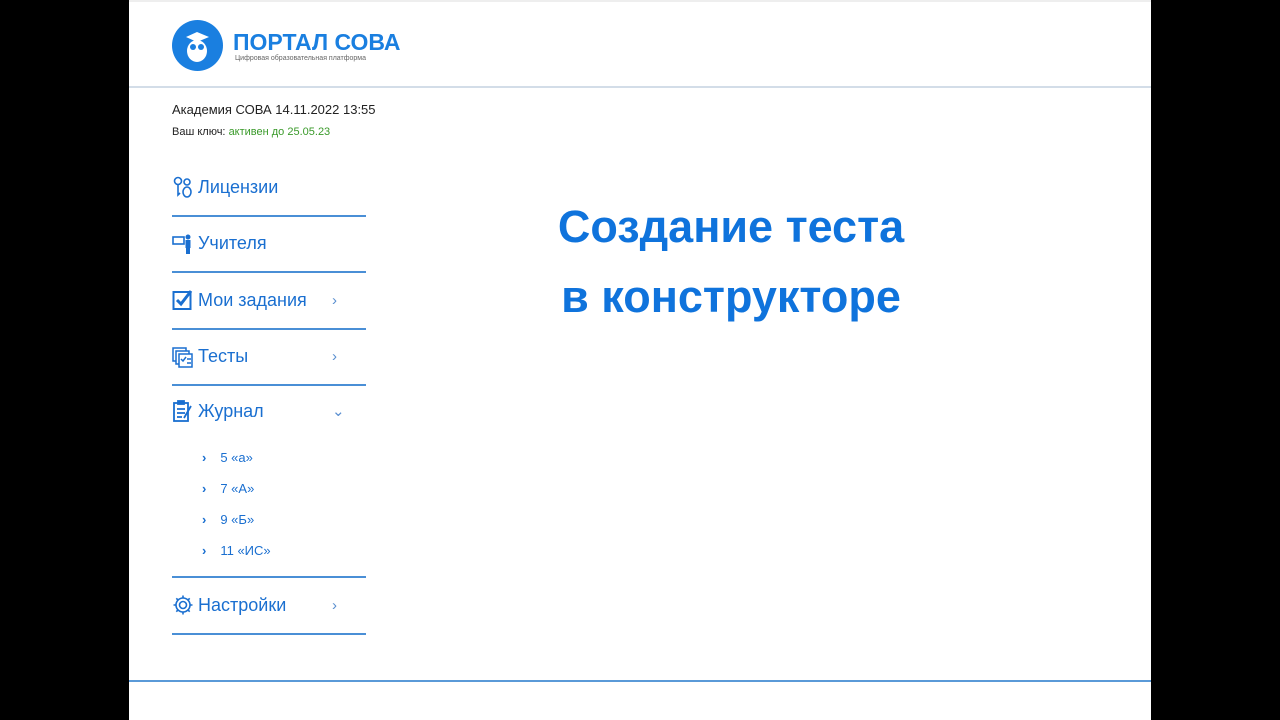  Describe the element at coordinates (183, 300) in the screenshot. I see `checkbox-icon` at that location.